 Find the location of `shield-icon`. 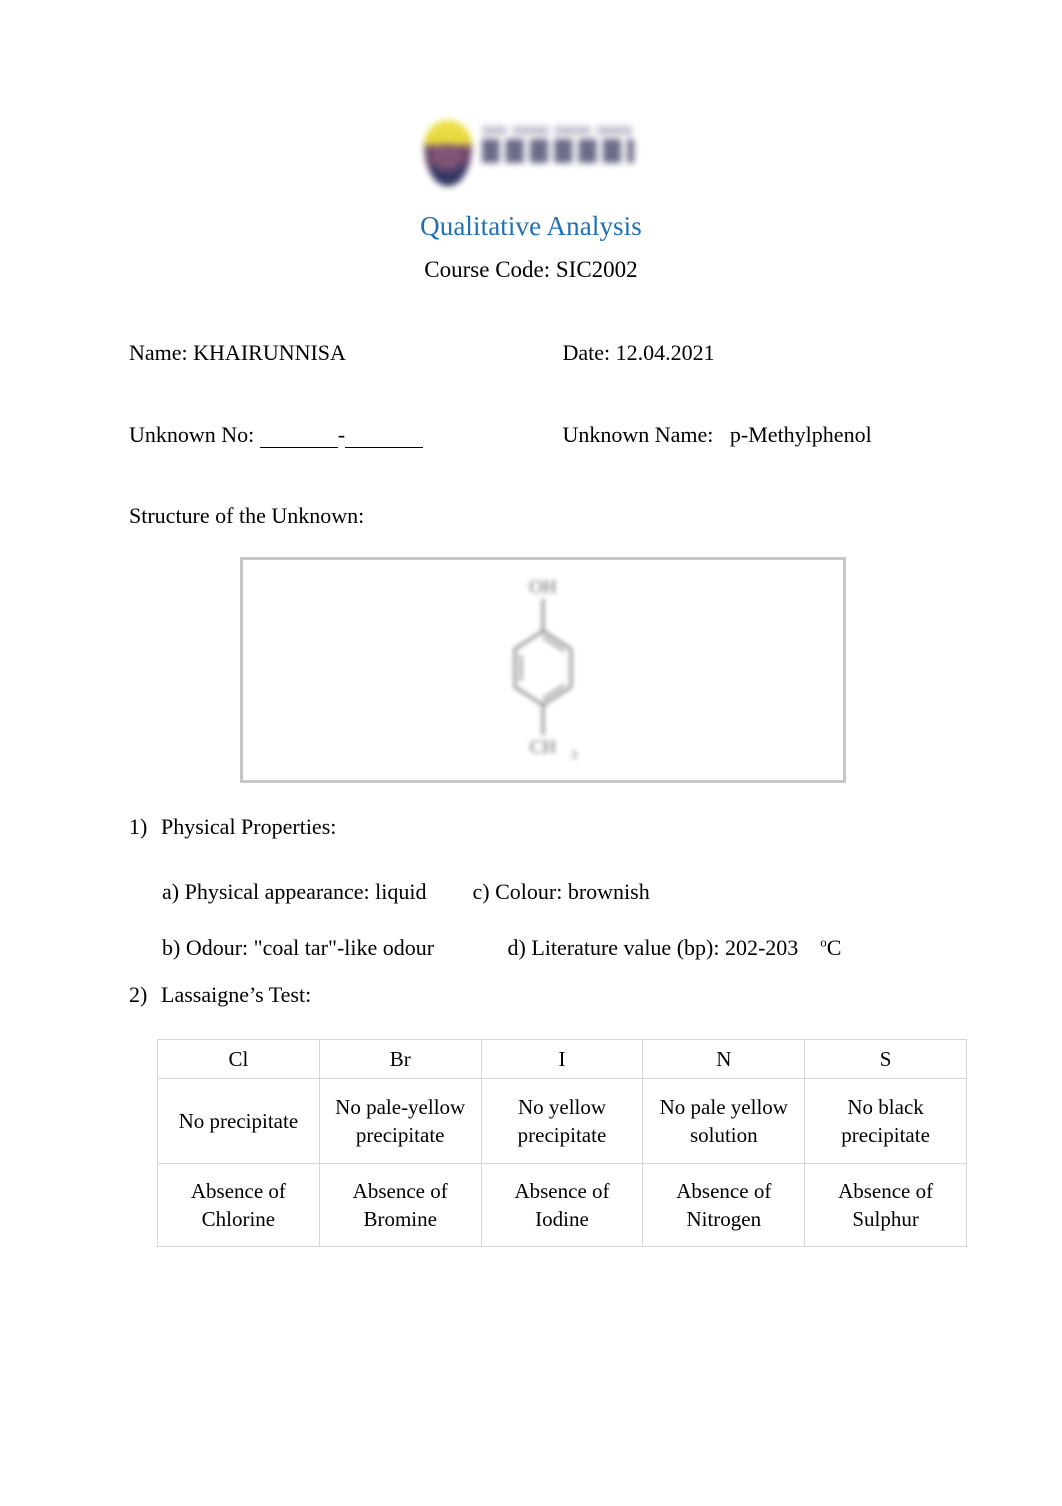

shield-icon is located at coordinates (448, 153).